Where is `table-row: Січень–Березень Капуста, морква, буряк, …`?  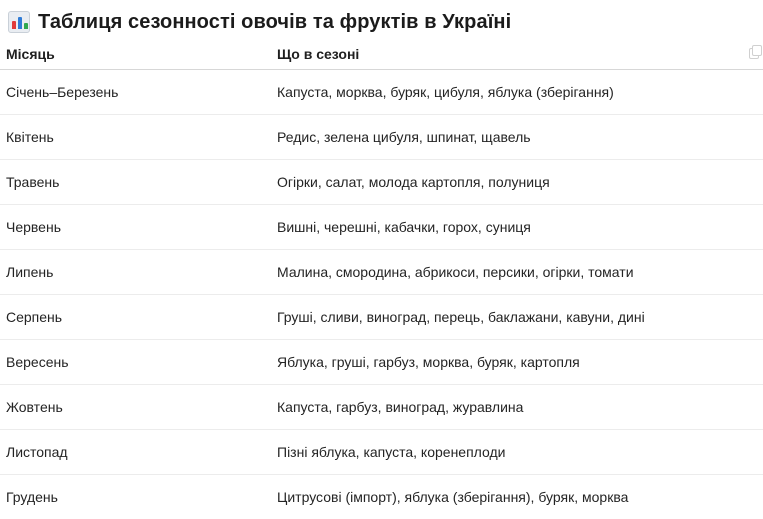 table-row: Січень–Березень Капуста, морква, буряк, … is located at coordinates (381, 92).